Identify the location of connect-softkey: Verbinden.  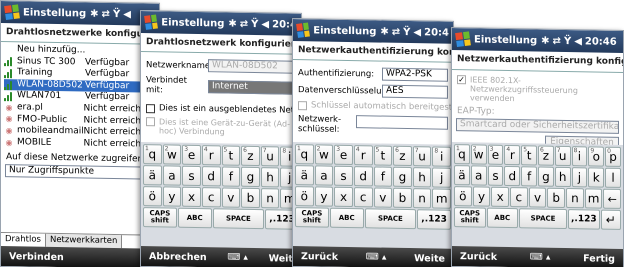
(36, 257).